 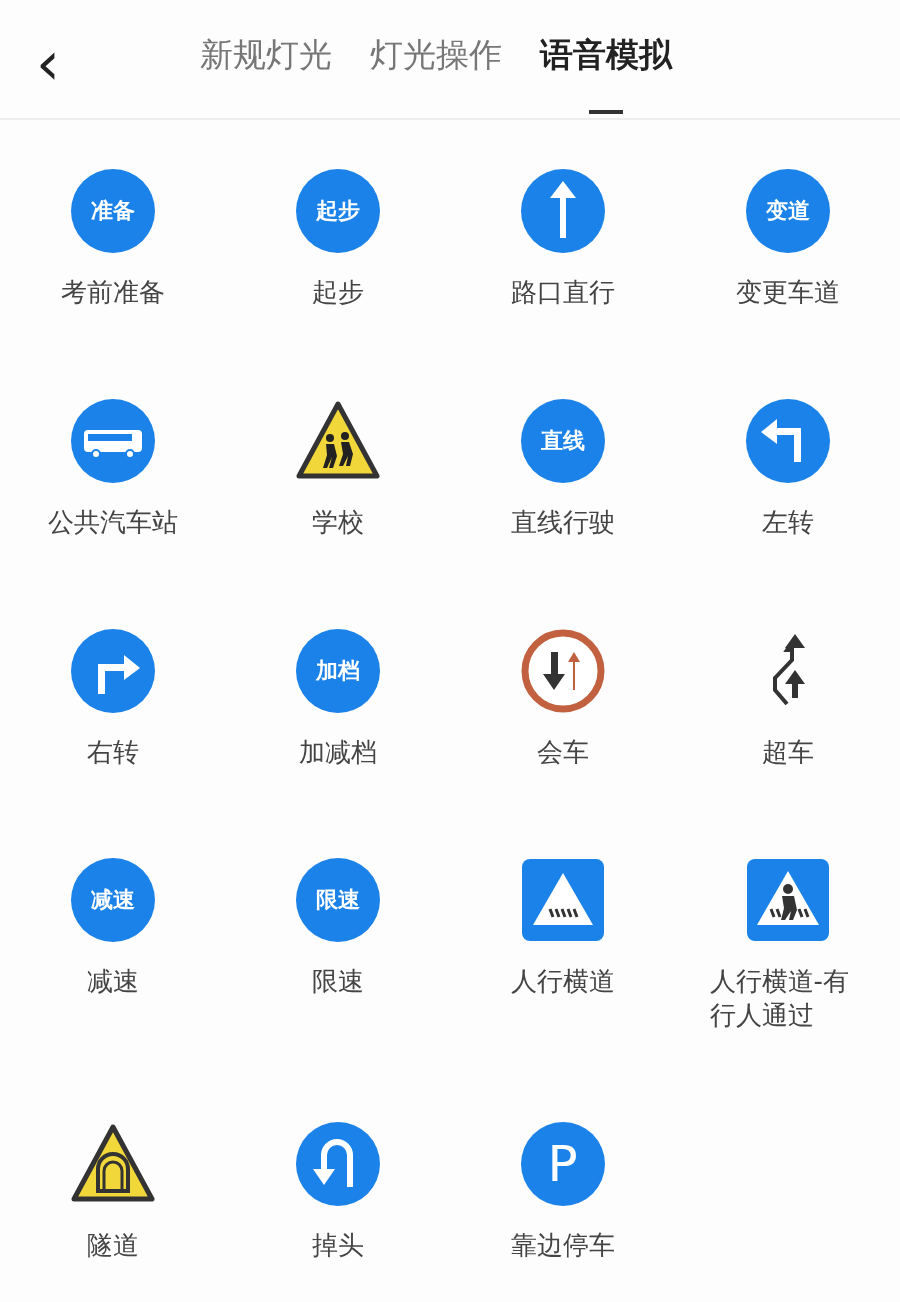 I want to click on item-label: 人行横道-有行人通过, so click(x=787, y=999).